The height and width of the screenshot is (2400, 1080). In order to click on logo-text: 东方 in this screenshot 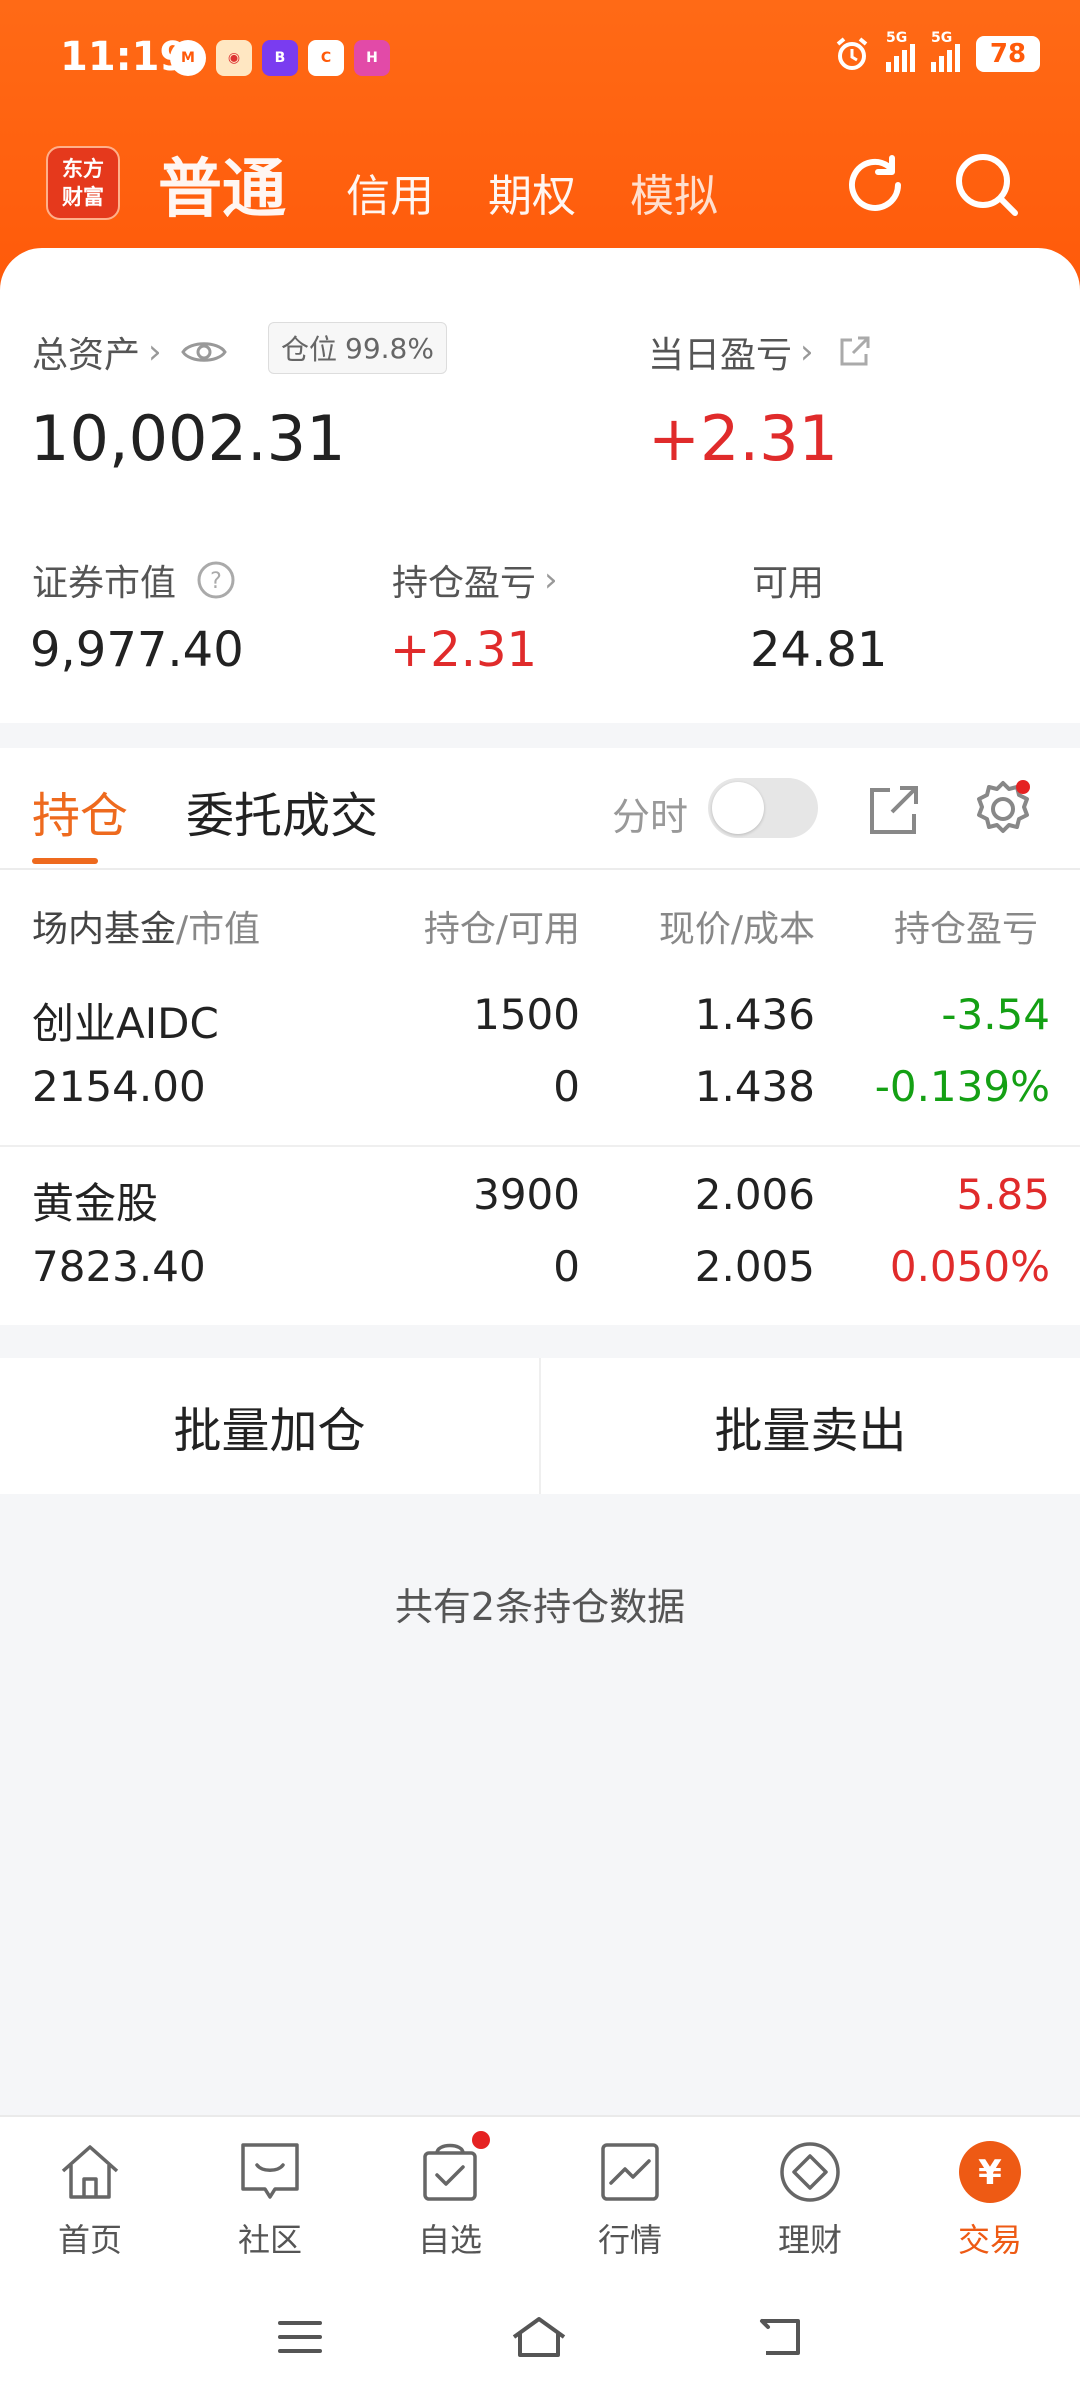, I will do `click(83, 169)`.